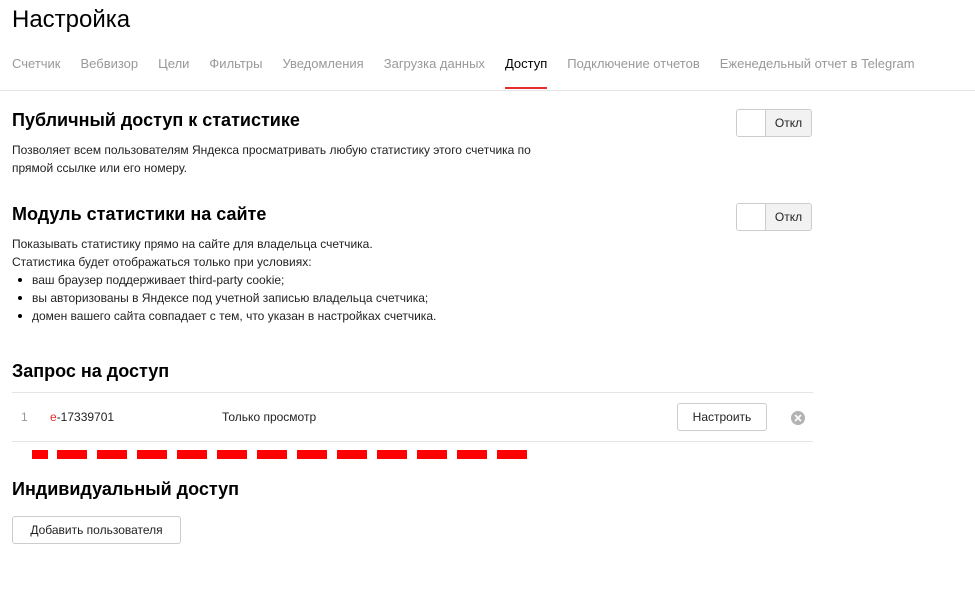 This screenshot has width=975, height=594. Describe the element at coordinates (126, 489) in the screenshot. I see `individual-access-title: Индивидуальный доступ` at that location.